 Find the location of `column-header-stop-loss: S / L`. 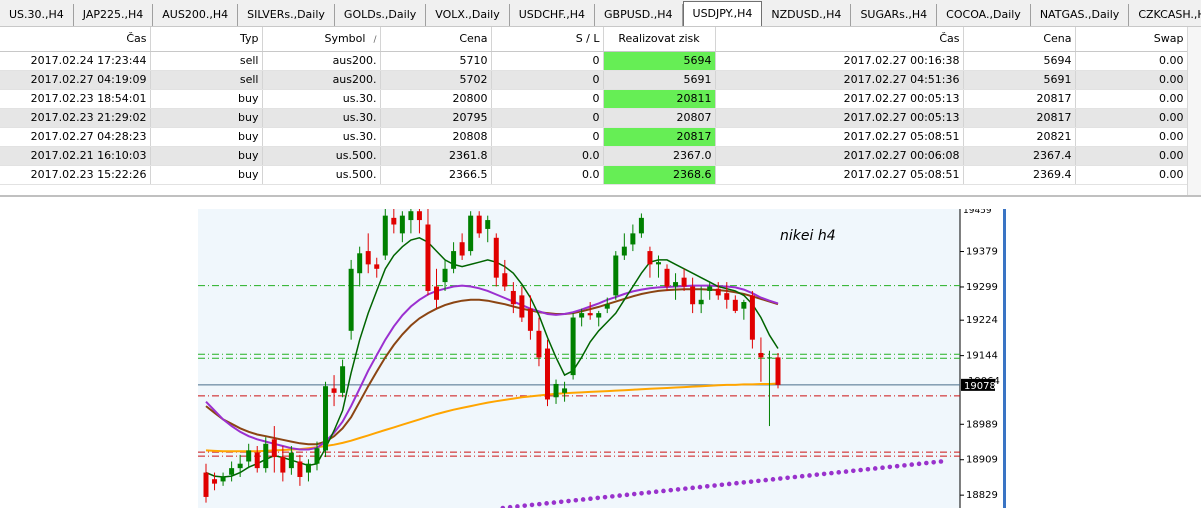

column-header-stop-loss: S / L is located at coordinates (547, 39).